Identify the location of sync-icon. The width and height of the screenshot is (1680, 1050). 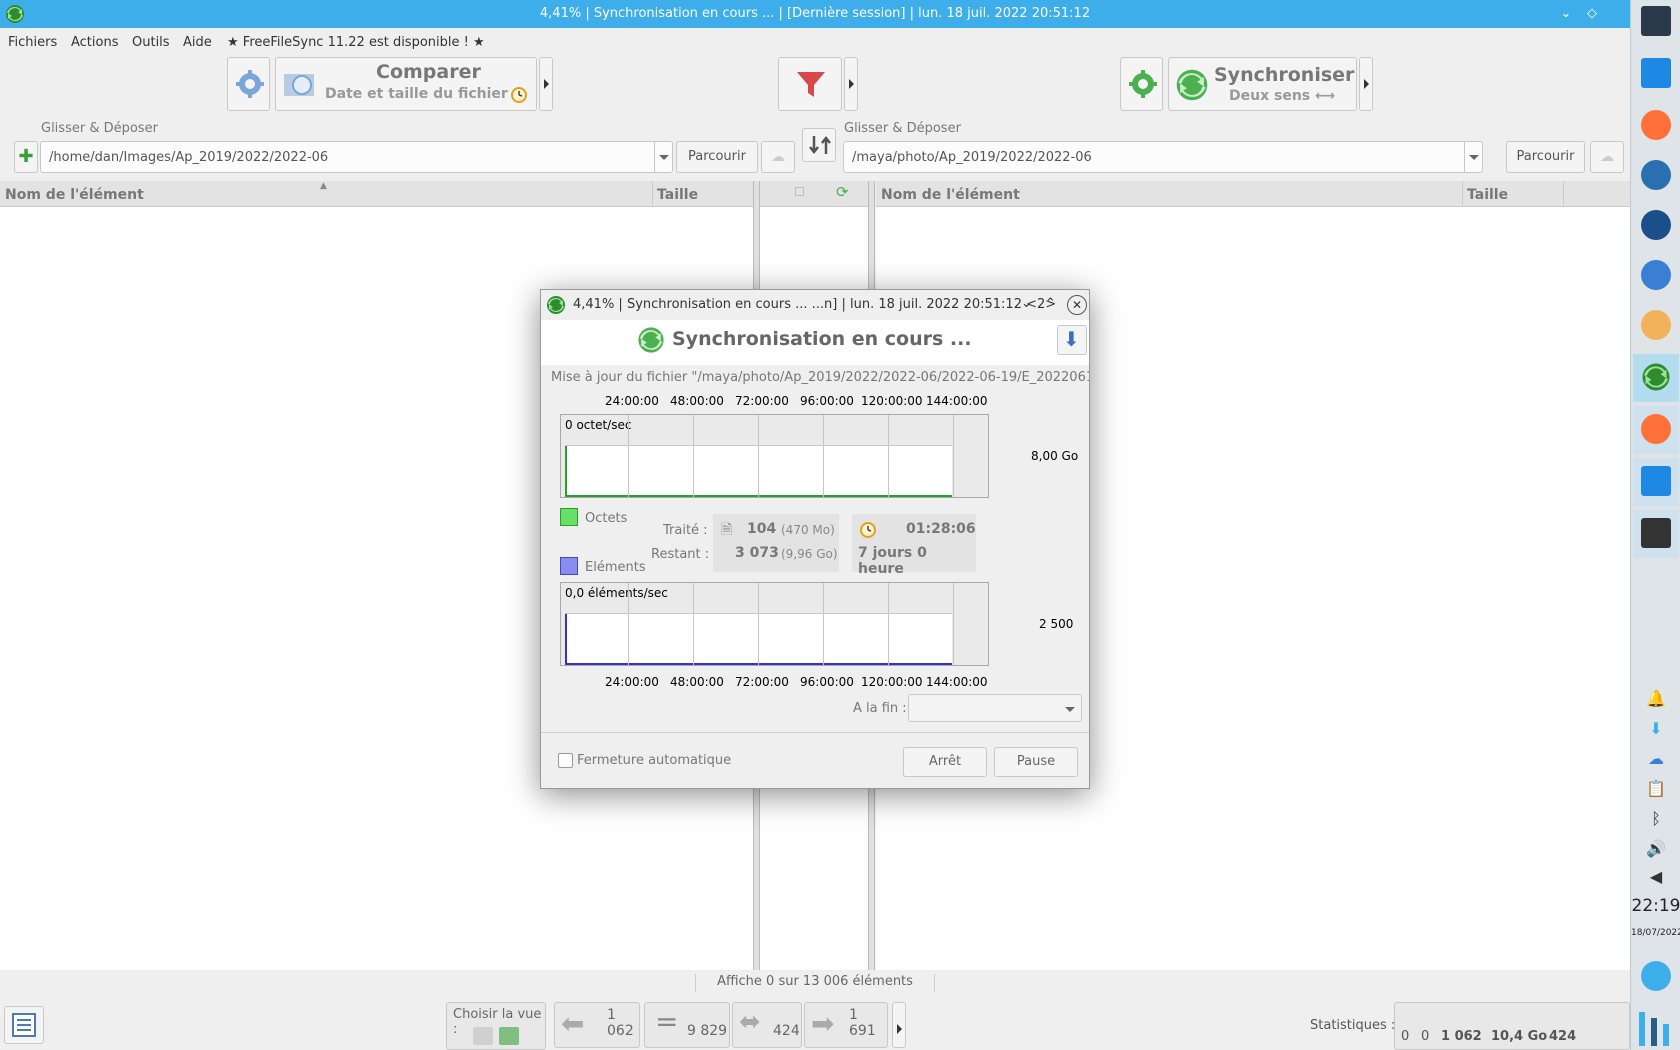
(651, 340).